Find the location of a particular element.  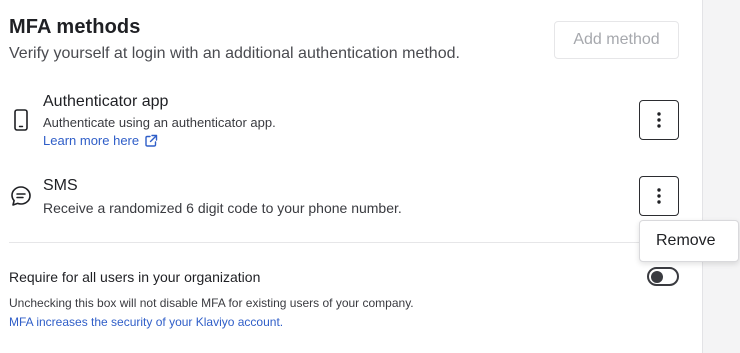

authenticator-options-button is located at coordinates (659, 120).